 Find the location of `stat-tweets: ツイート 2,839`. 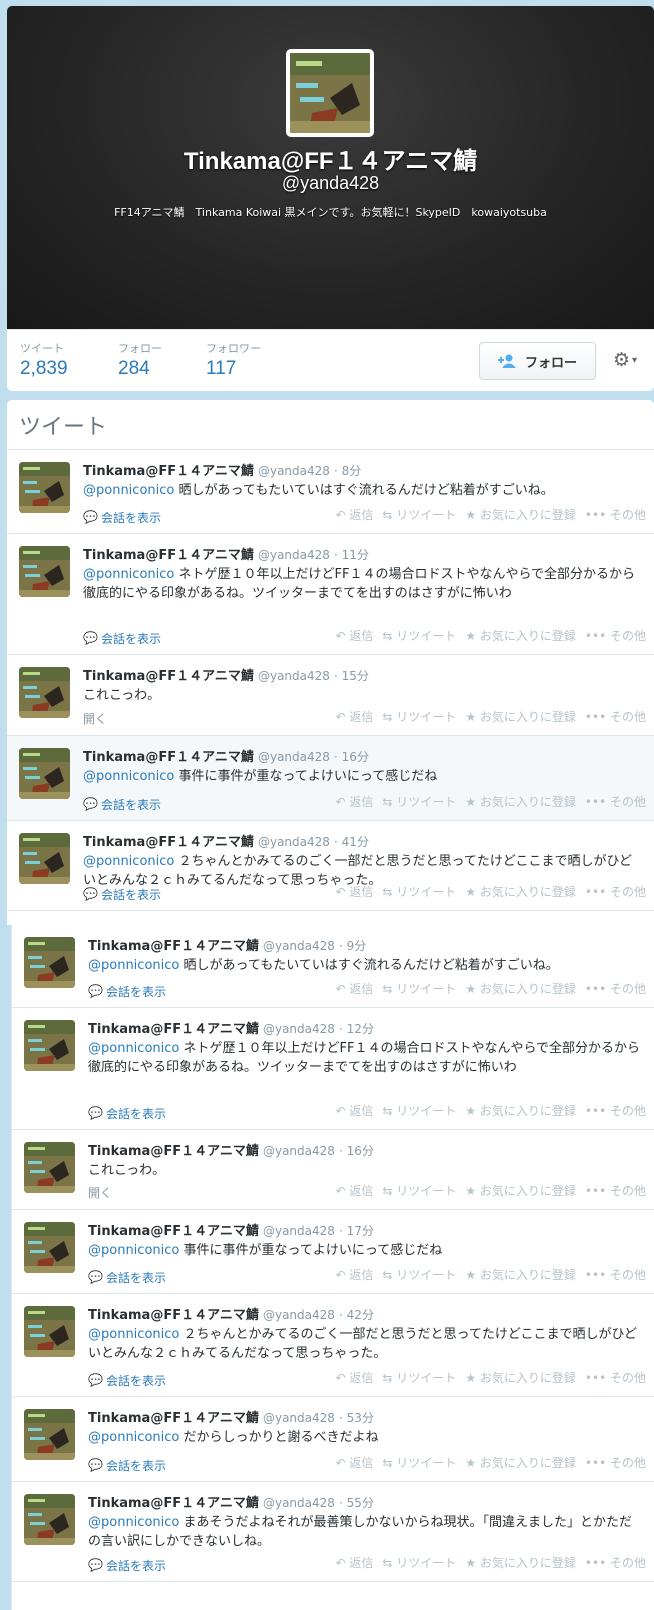

stat-tweets: ツイート 2,839 is located at coordinates (44, 360).